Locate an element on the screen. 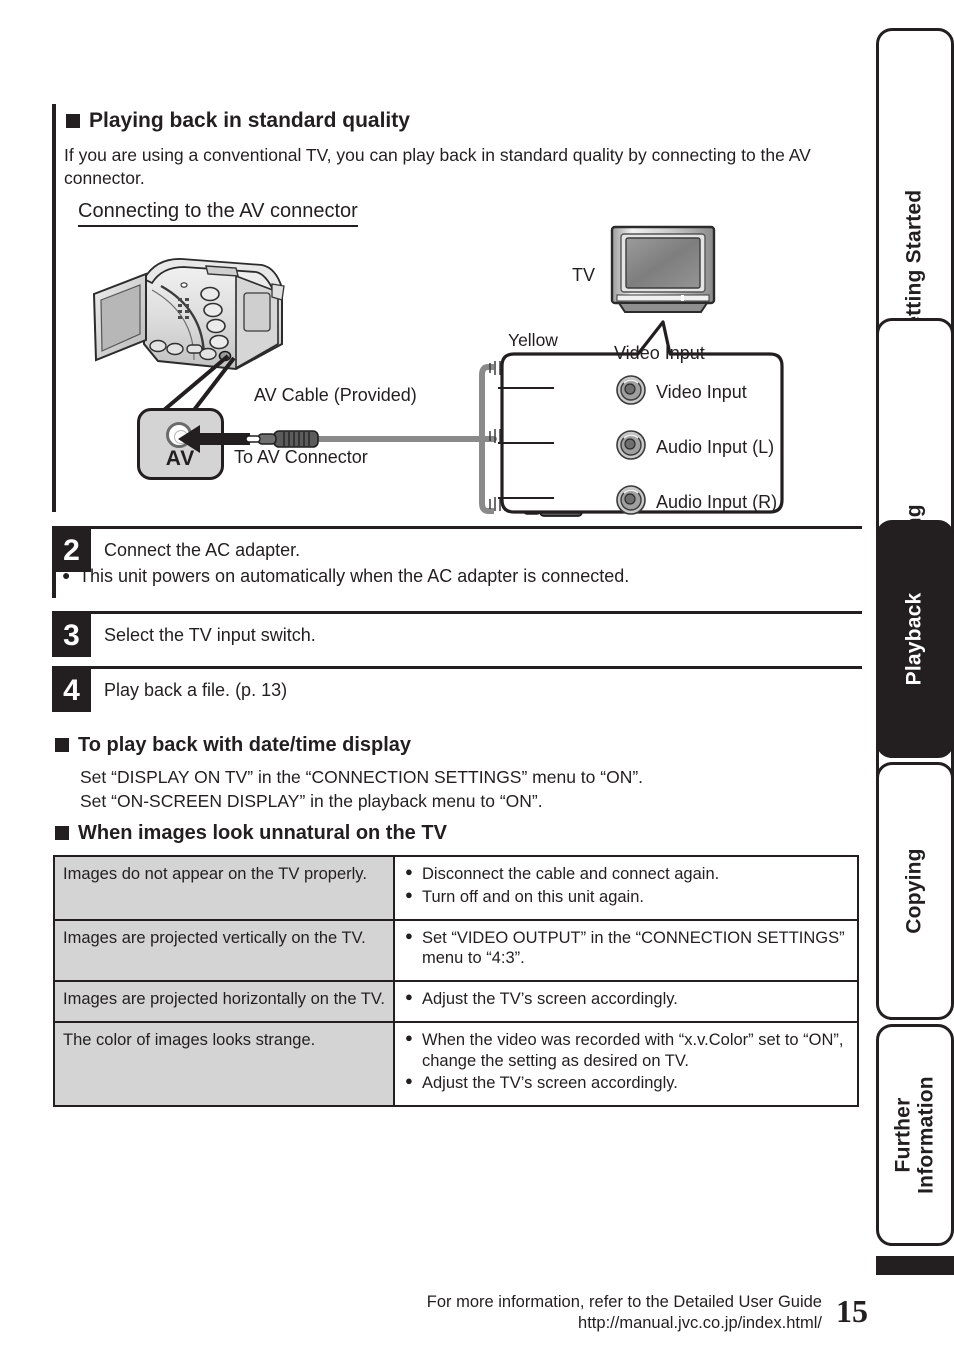 Image resolution: width=954 pixels, height=1357 pixels. mini-plug is located at coordinates (301, 439).